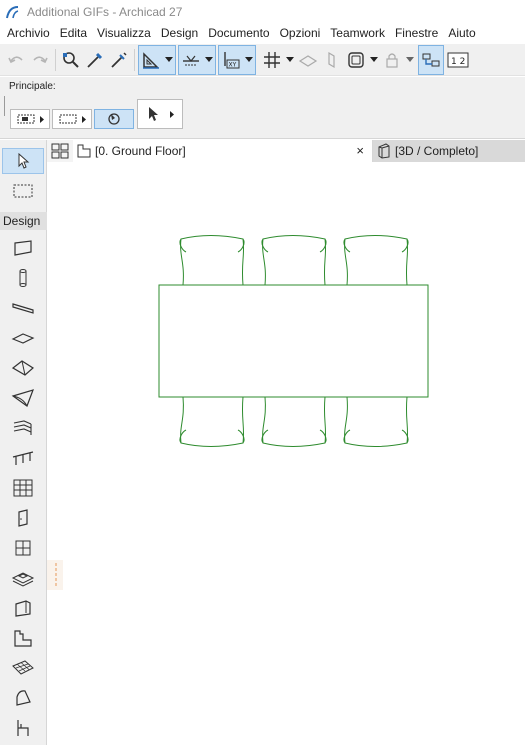 The width and height of the screenshot is (525, 745). I want to click on plane-button, so click(308, 60).